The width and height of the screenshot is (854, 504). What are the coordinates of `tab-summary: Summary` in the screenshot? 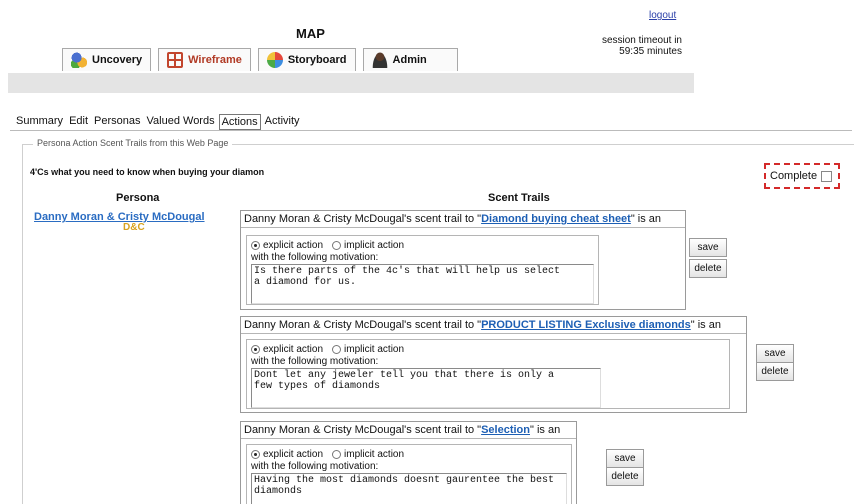 It's located at (39, 122).